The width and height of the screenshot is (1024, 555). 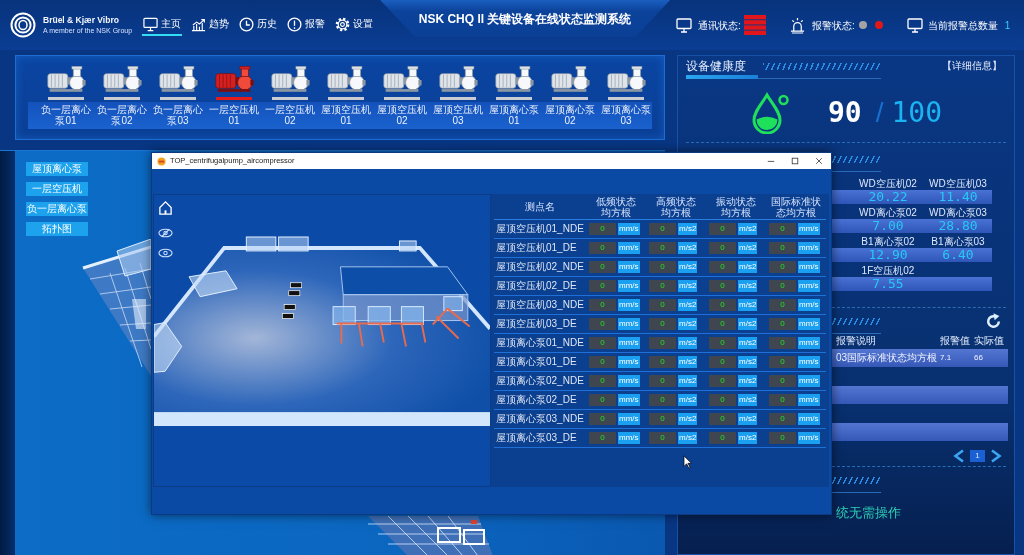 What do you see at coordinates (770, 113) in the screenshot?
I see `water-drop-icon` at bounding box center [770, 113].